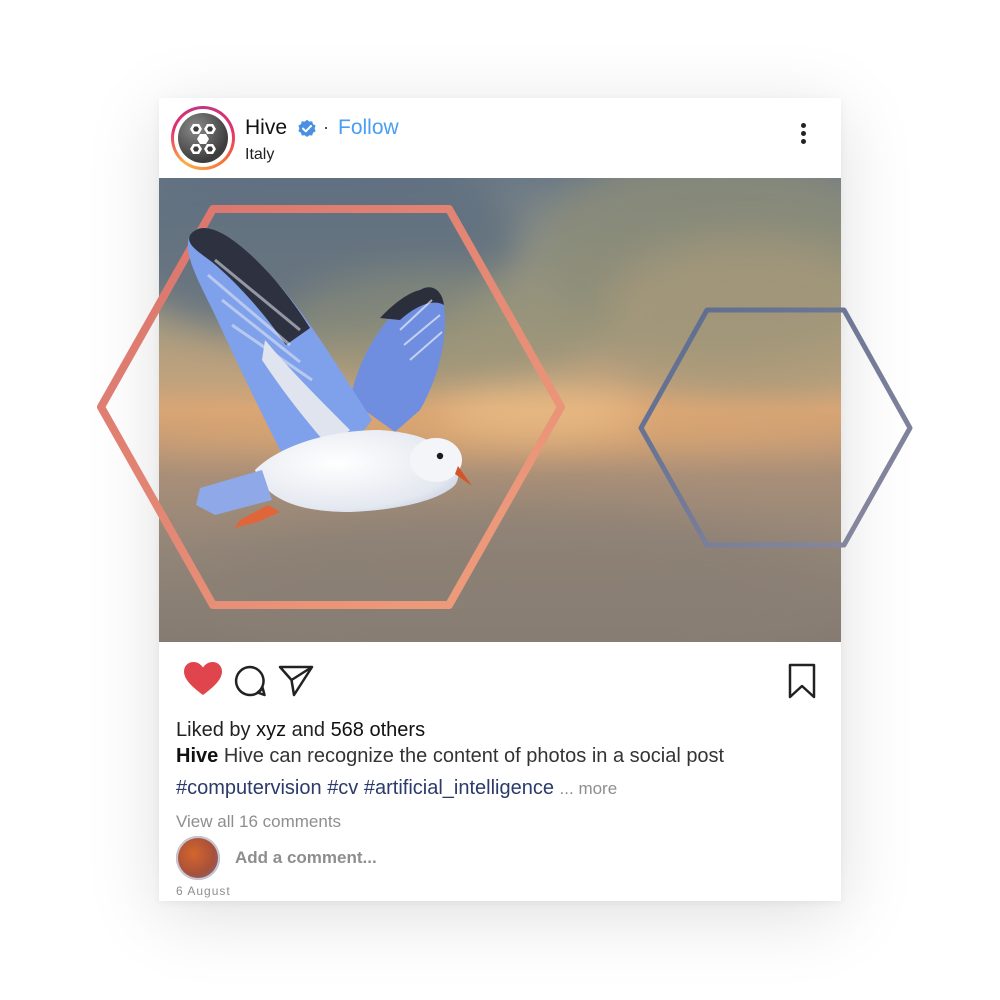  I want to click on likes-others: 568 others, so click(378, 730).